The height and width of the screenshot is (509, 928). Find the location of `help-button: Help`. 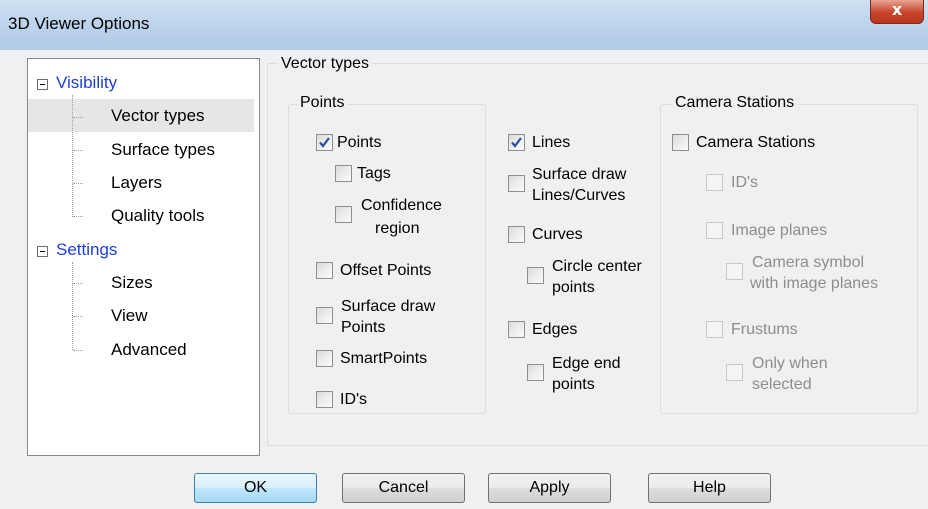

help-button: Help is located at coordinates (709, 488).